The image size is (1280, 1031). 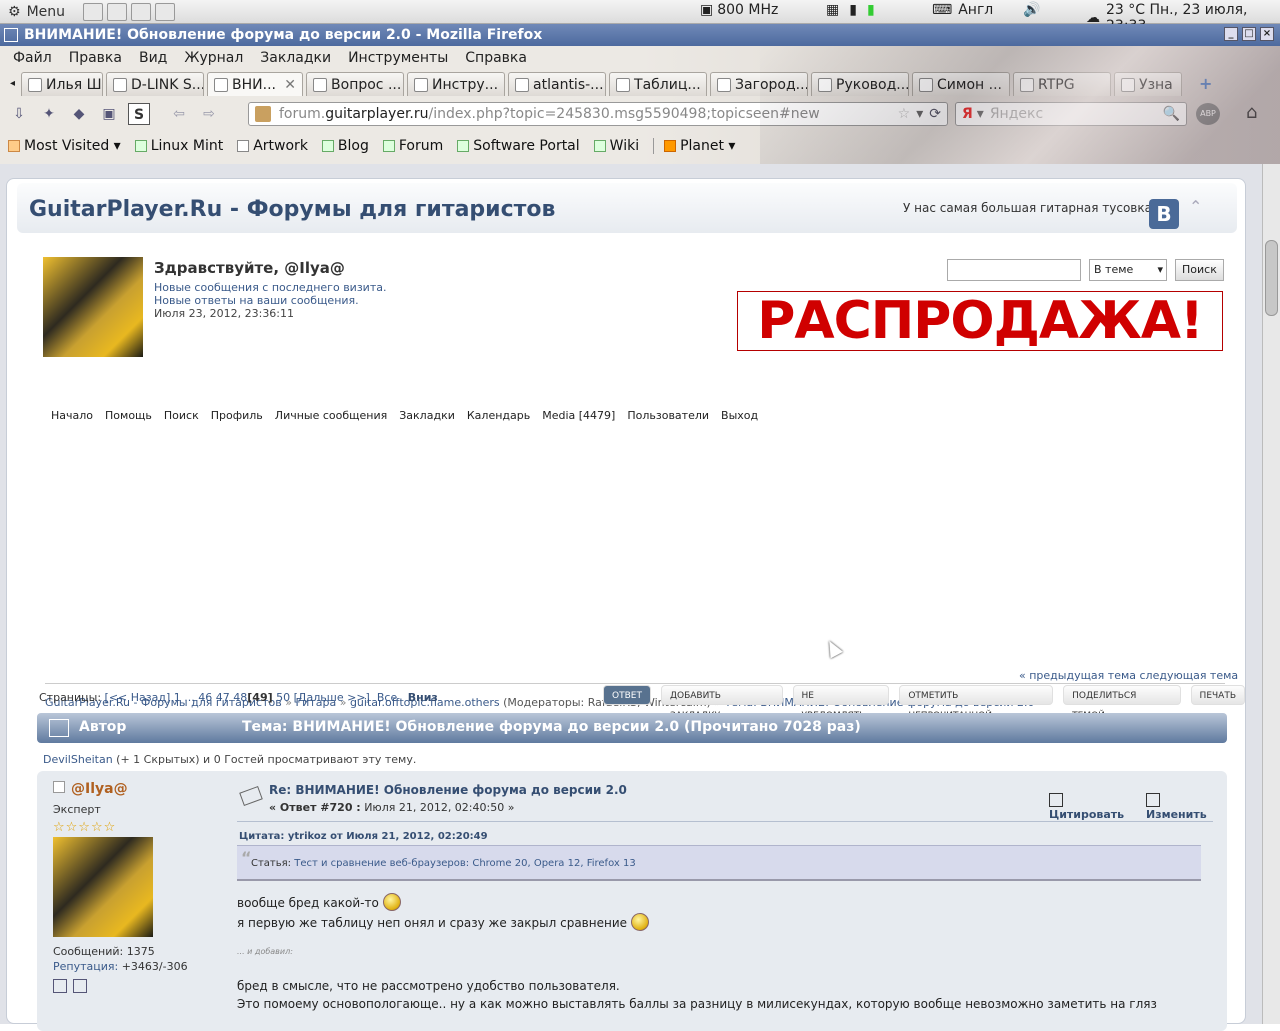 What do you see at coordinates (178, 146) in the screenshot?
I see `bookmark-linux-mint: Linux Mint` at bounding box center [178, 146].